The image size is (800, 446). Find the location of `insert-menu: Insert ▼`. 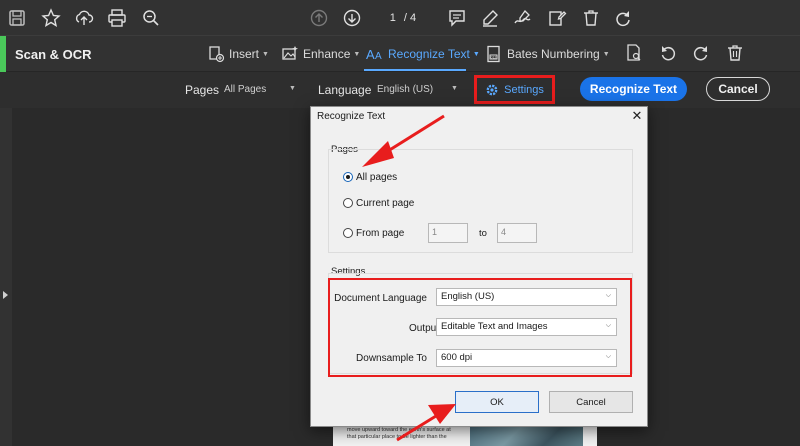

insert-menu: Insert ▼ is located at coordinates (238, 54).